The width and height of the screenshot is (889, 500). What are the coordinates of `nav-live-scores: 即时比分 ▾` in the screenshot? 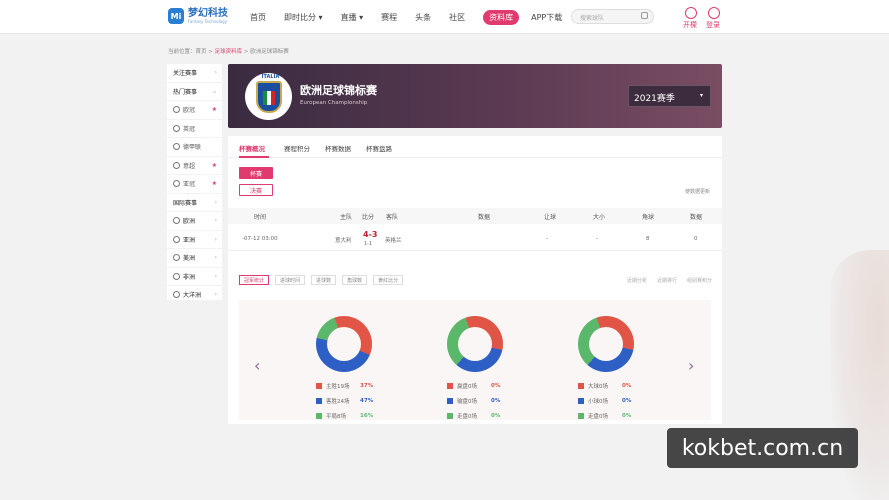 It's located at (303, 17).